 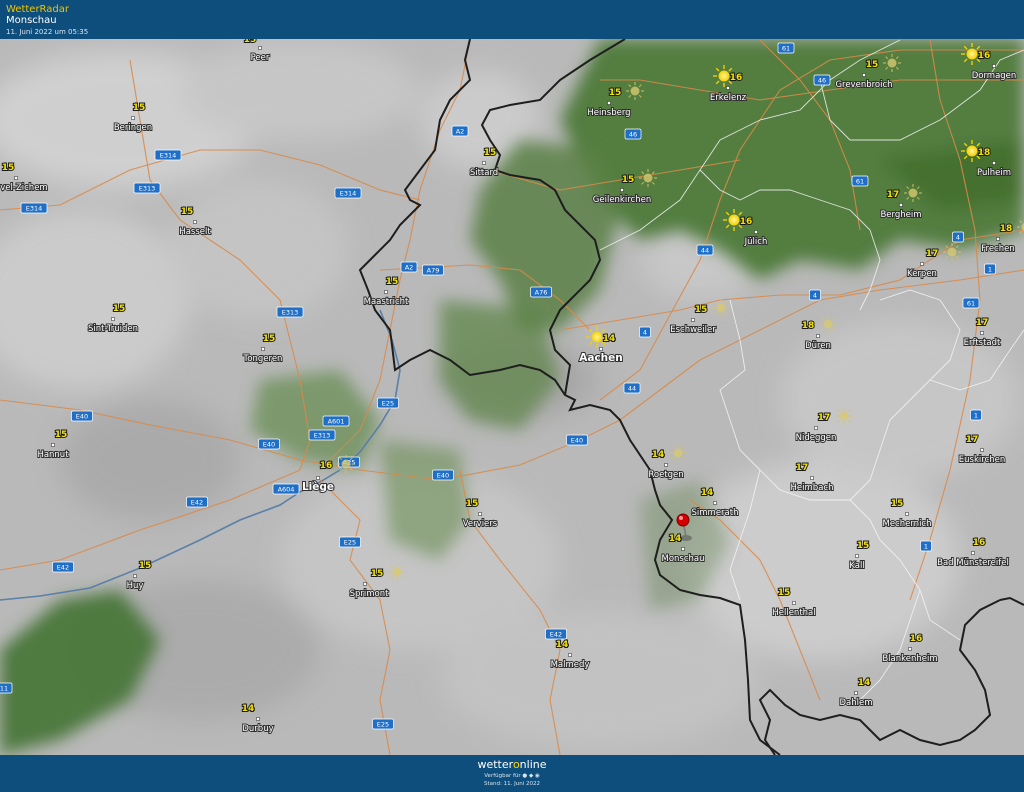 I want to click on city-name: Düren, so click(x=818, y=346).